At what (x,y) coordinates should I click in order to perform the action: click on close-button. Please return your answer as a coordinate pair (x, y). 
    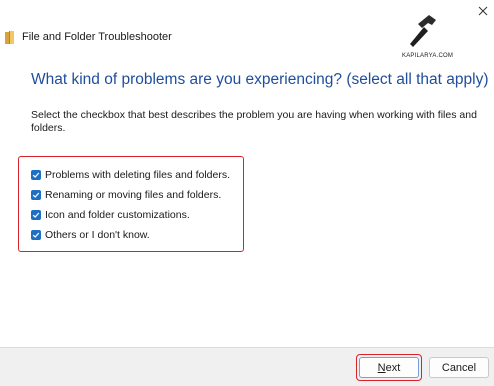
    Looking at the image, I should click on (483, 11).